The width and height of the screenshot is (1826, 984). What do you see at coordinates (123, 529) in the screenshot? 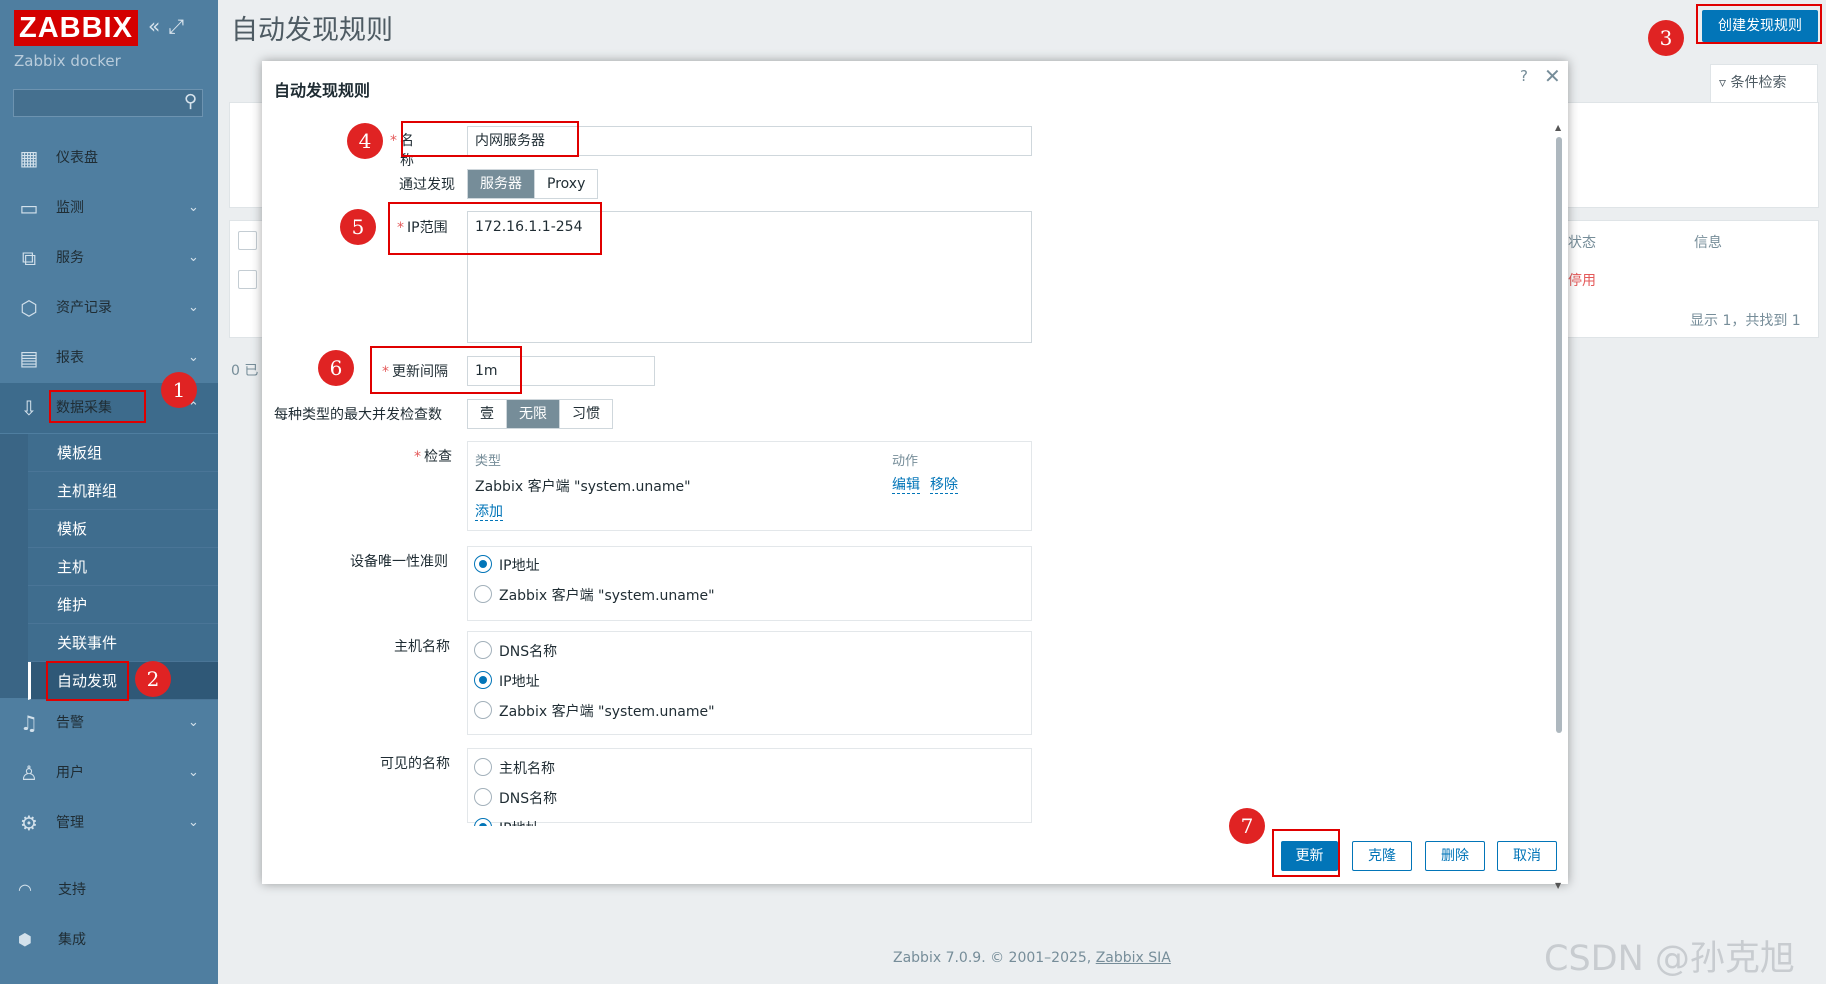
I see `submenu-templates: 模板` at bounding box center [123, 529].